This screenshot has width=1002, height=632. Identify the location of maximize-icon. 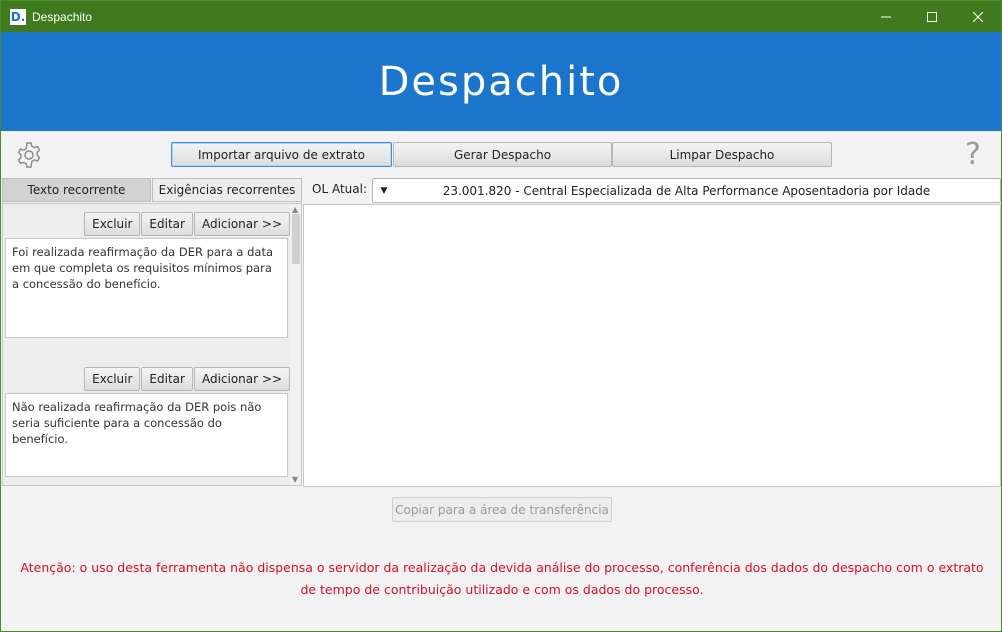
(932, 16).